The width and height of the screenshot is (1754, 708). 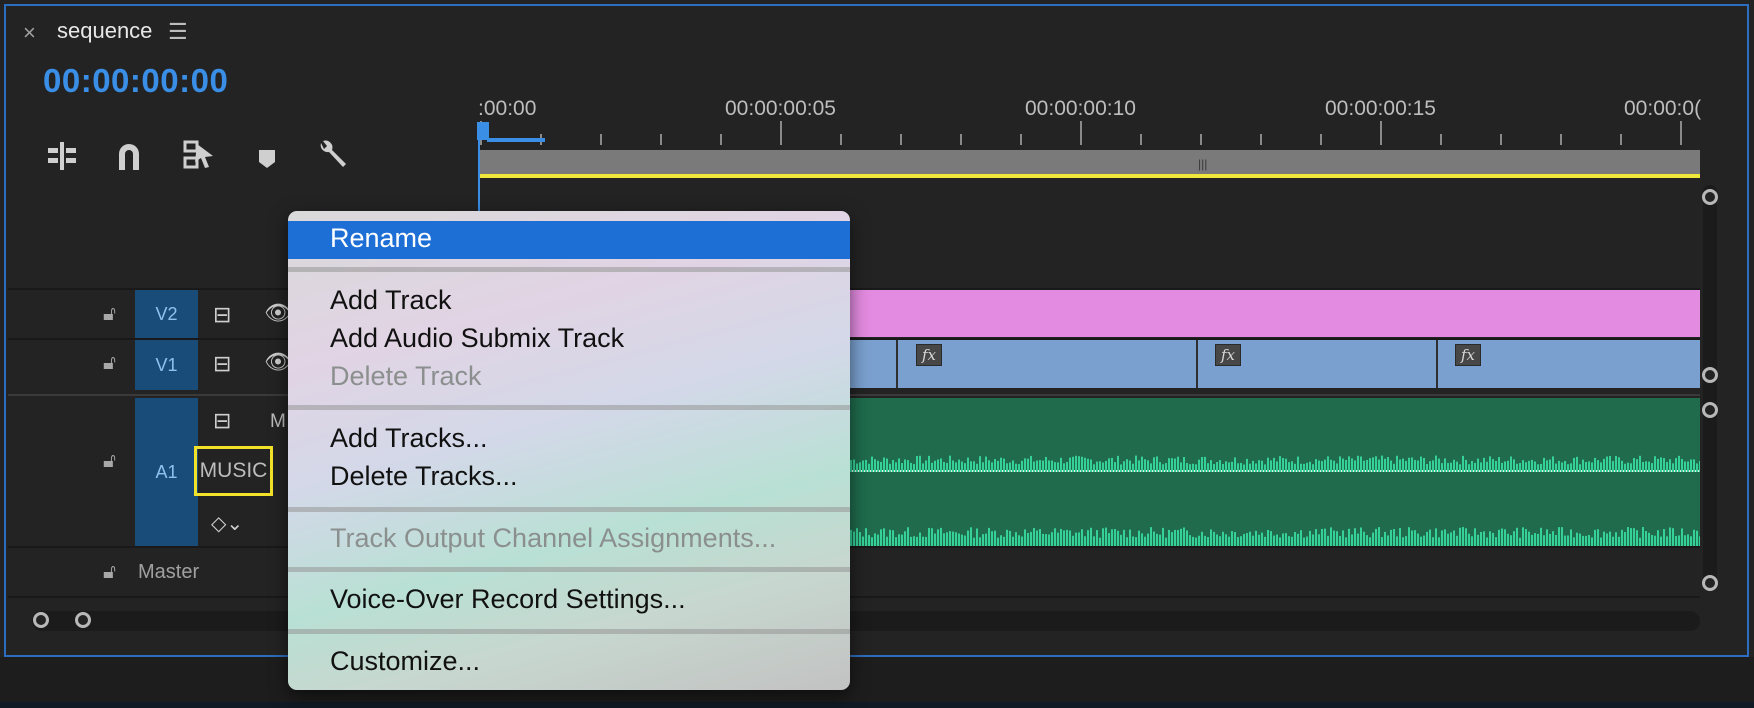 I want to click on vertical-scrollbar, so click(x=1710, y=385).